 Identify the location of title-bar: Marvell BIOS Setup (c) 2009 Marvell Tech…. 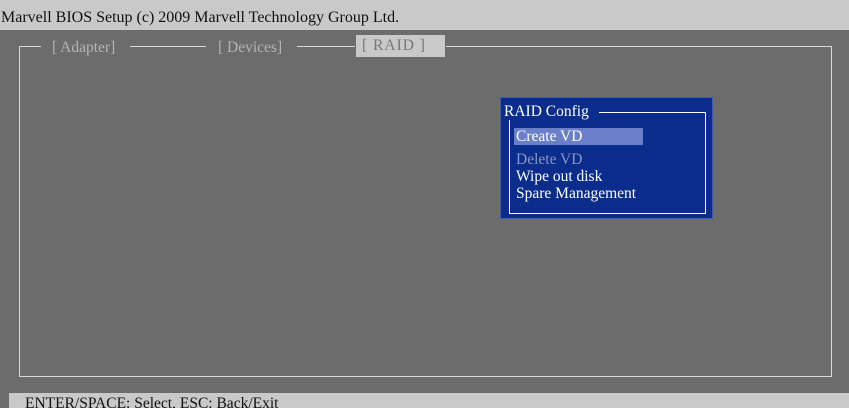
(424, 15).